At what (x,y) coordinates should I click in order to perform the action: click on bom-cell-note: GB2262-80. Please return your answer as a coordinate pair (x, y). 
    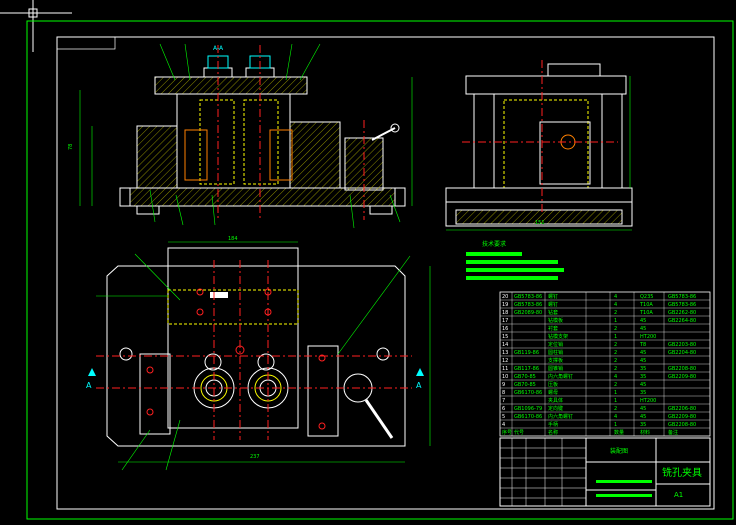
    Looking at the image, I should click on (682, 313).